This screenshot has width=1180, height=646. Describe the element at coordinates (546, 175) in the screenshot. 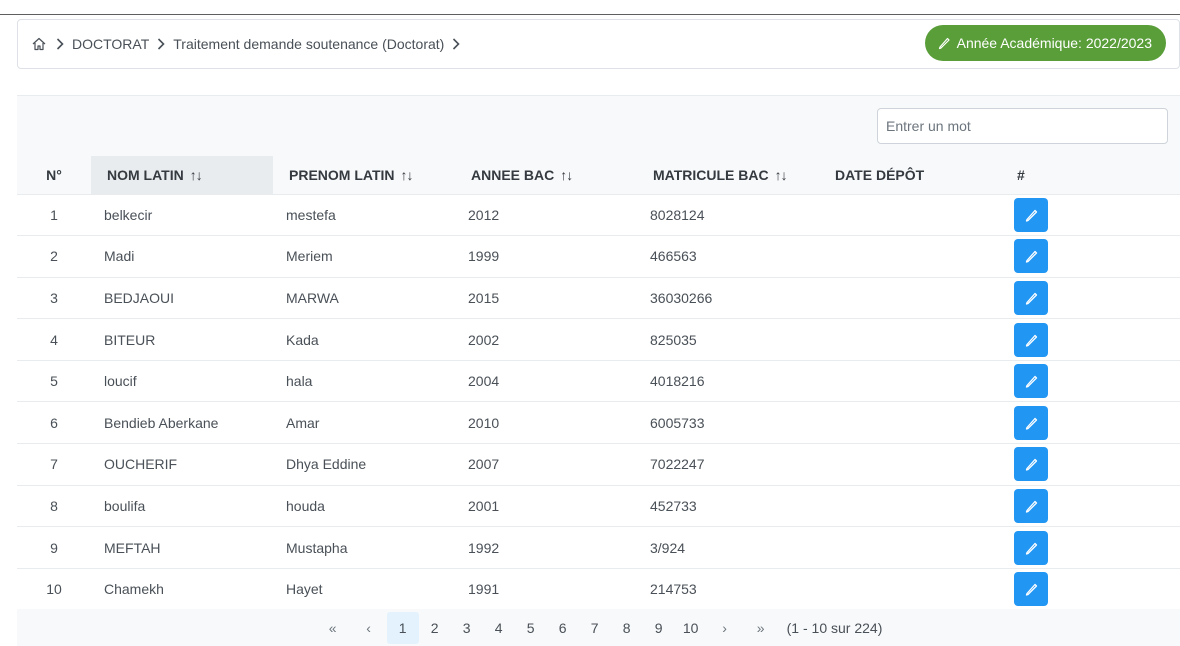

I see `column-header-annee-bac: ANNEE BAC ↑↓` at that location.